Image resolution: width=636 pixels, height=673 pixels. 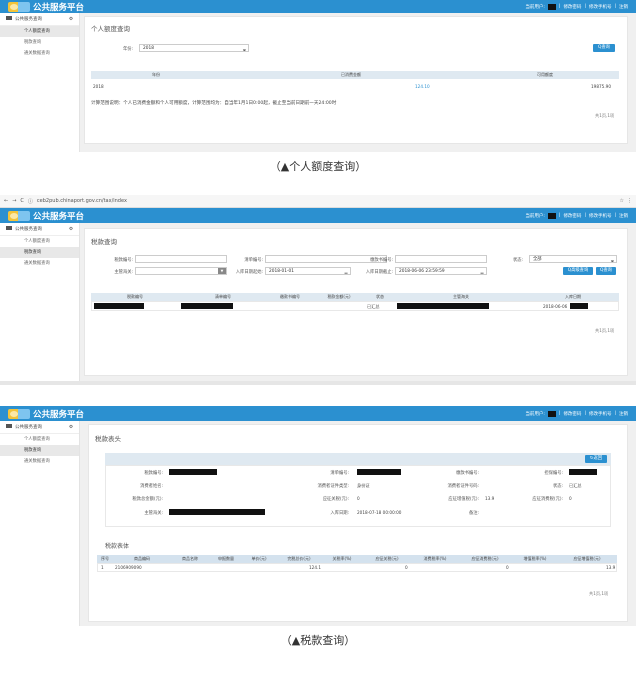 What do you see at coordinates (583, 472) in the screenshot?
I see `redacted-guarantor-no` at bounding box center [583, 472].